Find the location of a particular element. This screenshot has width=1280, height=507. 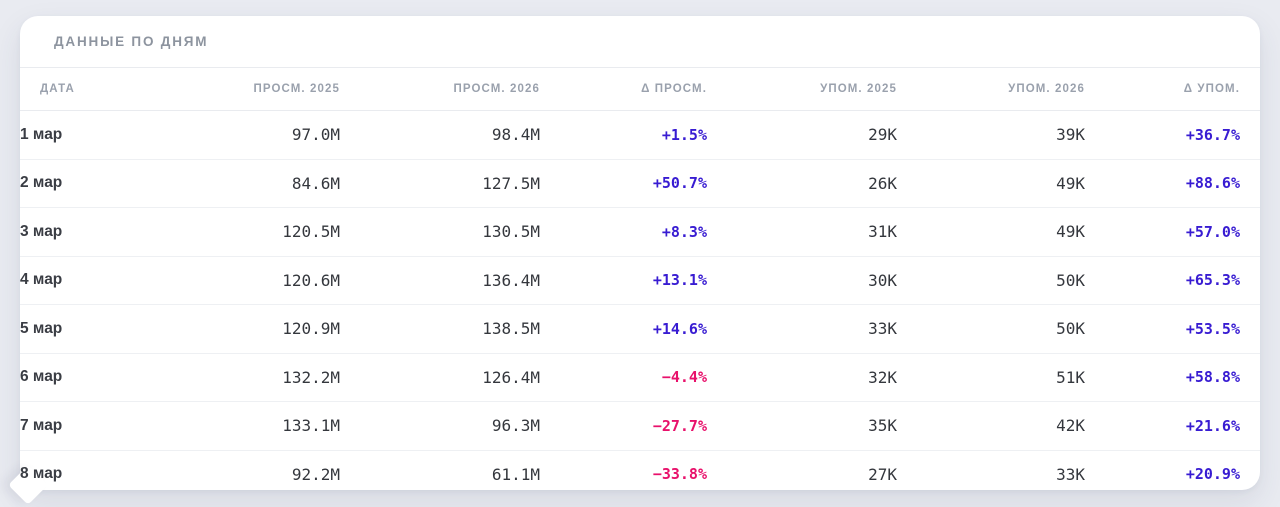

col-header-mentions-delta: Δ УПОМ. is located at coordinates (1172, 89).